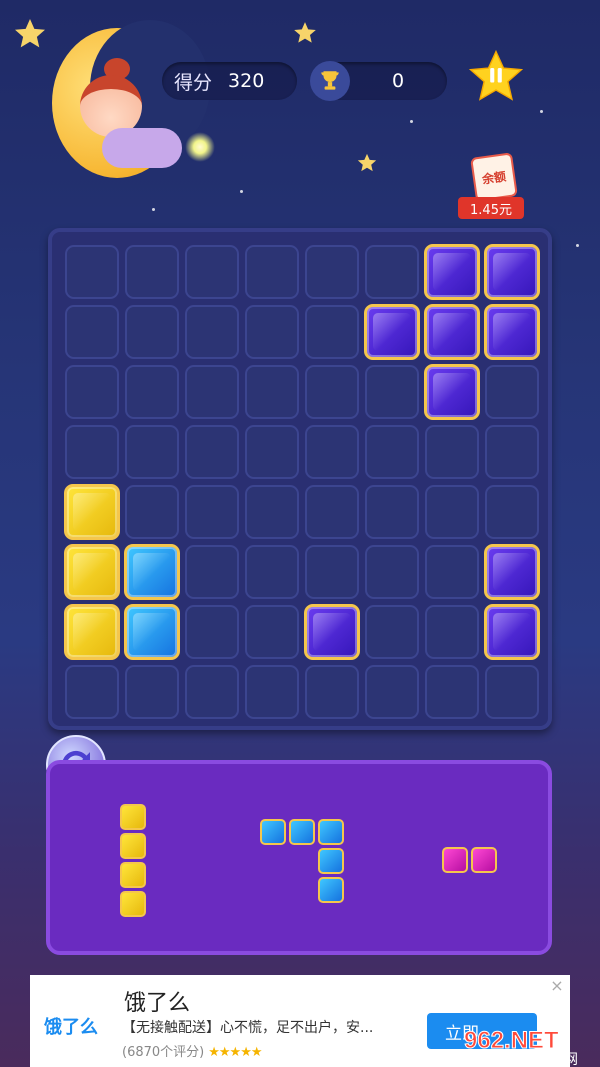 This screenshot has height=1067, width=600. Describe the element at coordinates (511, 1040) in the screenshot. I see `watermark-text: 962.NET` at that location.